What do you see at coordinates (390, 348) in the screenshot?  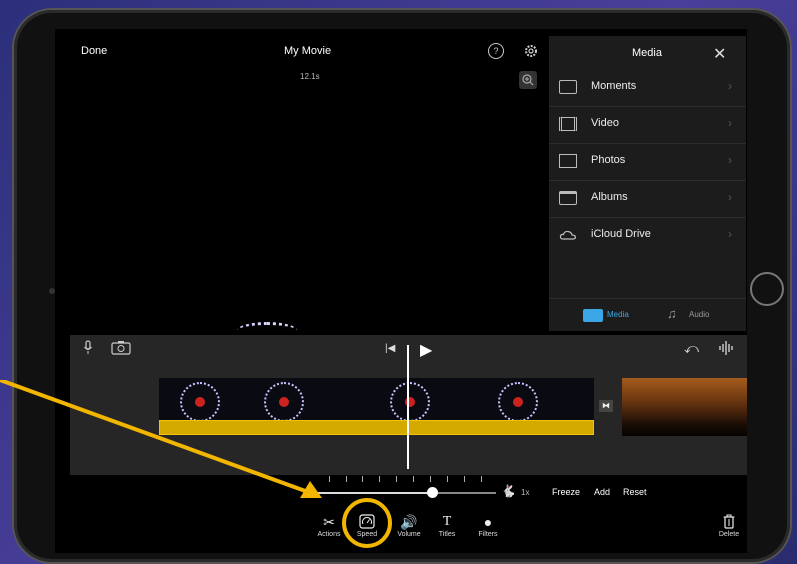 I see `skip-to-start-icon: |◀` at bounding box center [390, 348].